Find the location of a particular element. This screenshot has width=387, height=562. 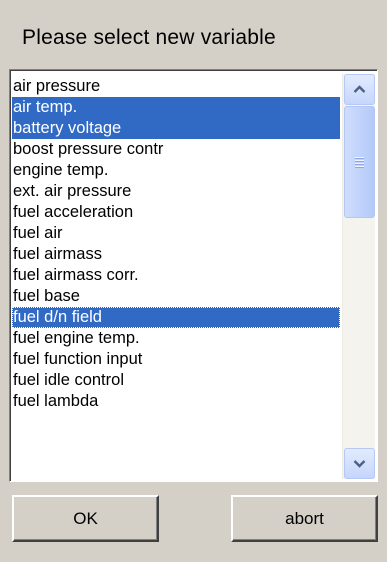

vertical-scrollbar is located at coordinates (358, 276).